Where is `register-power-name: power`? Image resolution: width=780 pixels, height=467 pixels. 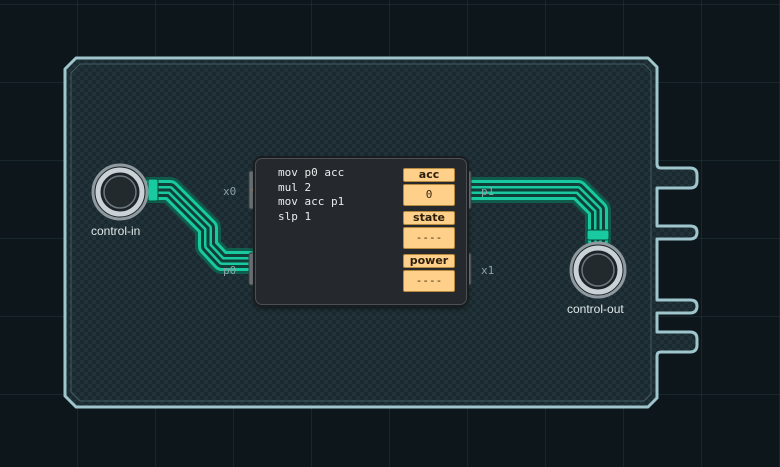
register-power-name: power is located at coordinates (429, 261).